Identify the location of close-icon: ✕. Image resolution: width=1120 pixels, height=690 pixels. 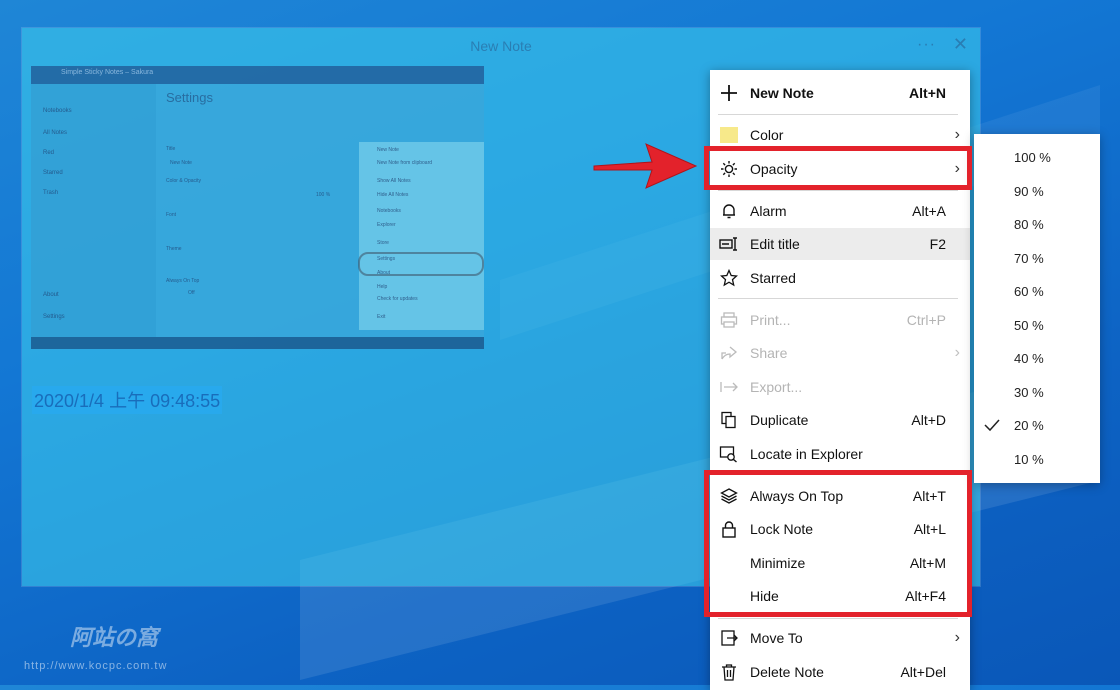
(960, 44).